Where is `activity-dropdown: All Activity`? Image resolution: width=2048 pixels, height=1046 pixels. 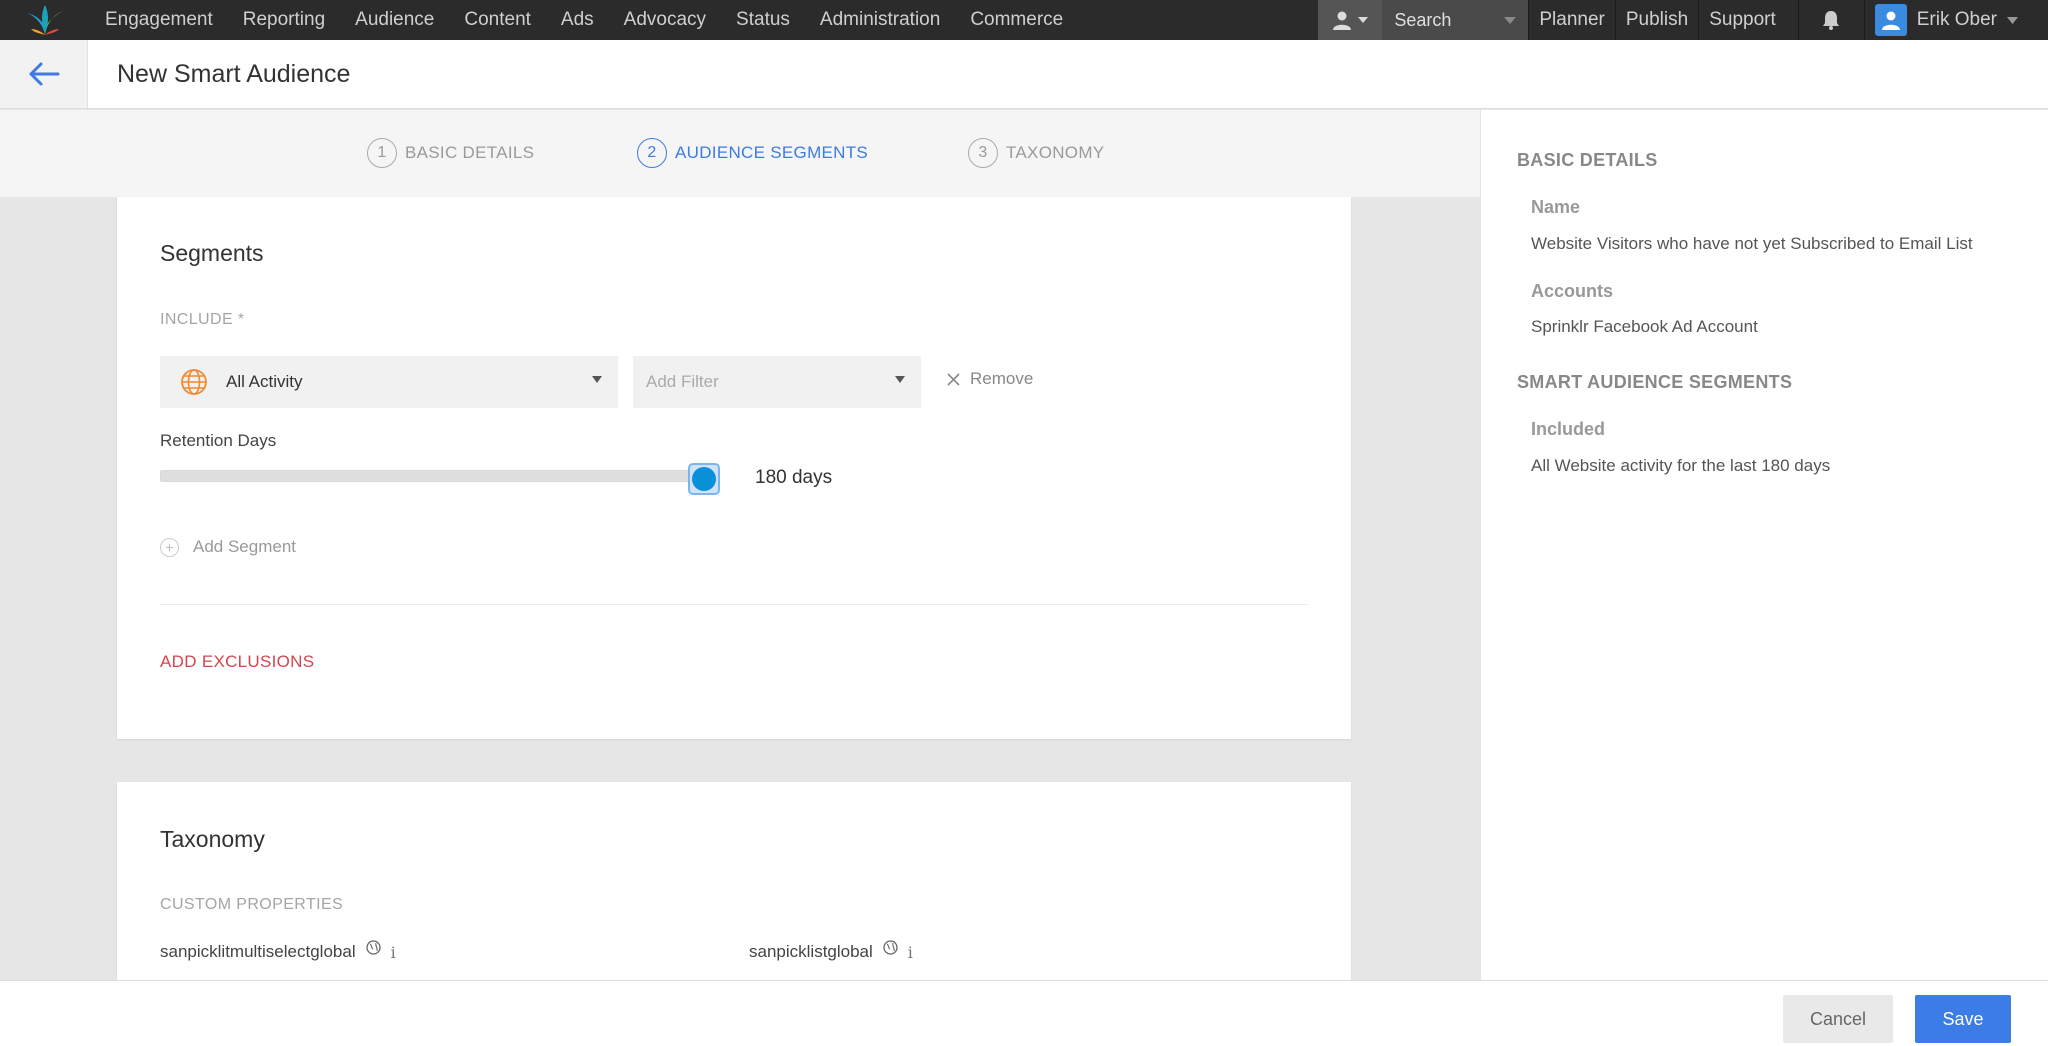
activity-dropdown: All Activity is located at coordinates (389, 382).